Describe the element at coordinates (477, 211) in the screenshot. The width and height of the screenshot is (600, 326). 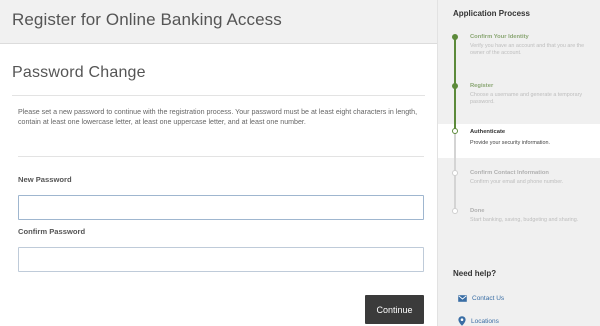
I see `step-title: Done` at that location.